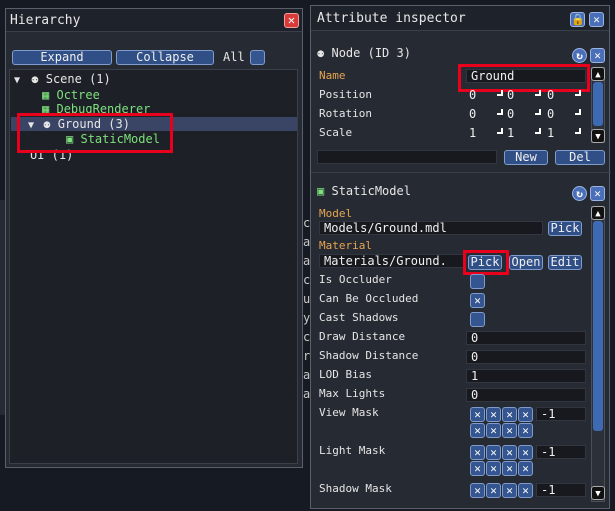  I want to click on component-icon: ▦, so click(46, 95).